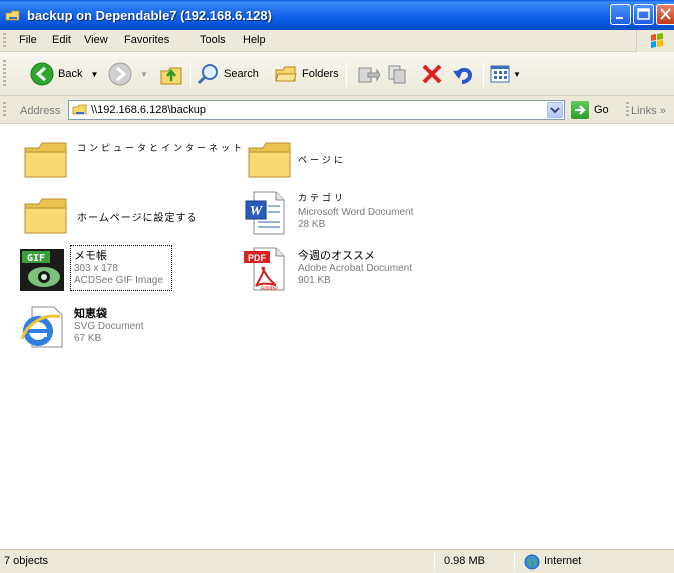  I want to click on item-name: コンピュータとインターネット, so click(161, 148).